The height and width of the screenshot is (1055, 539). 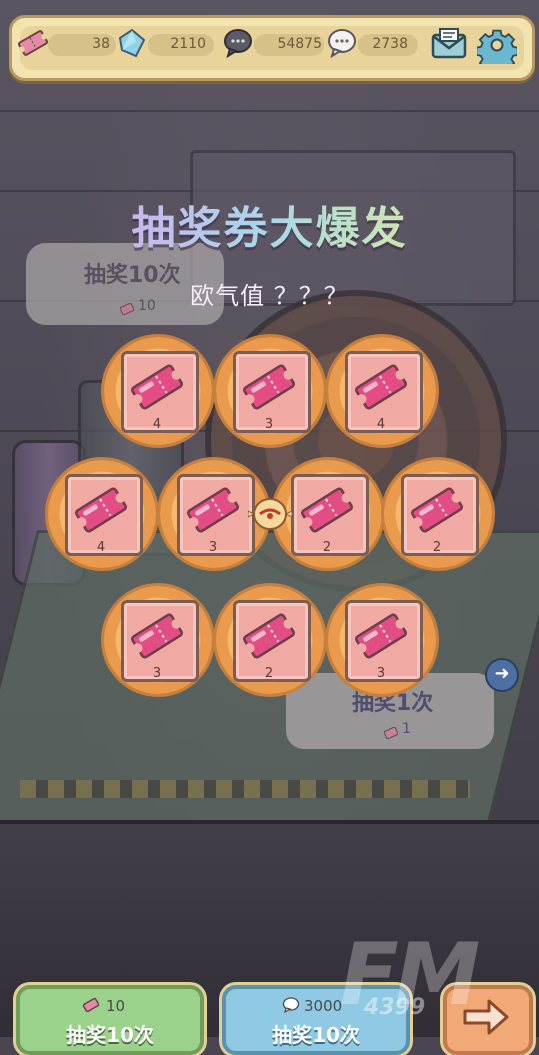 I want to click on cloth-stripe, so click(x=245, y=789).